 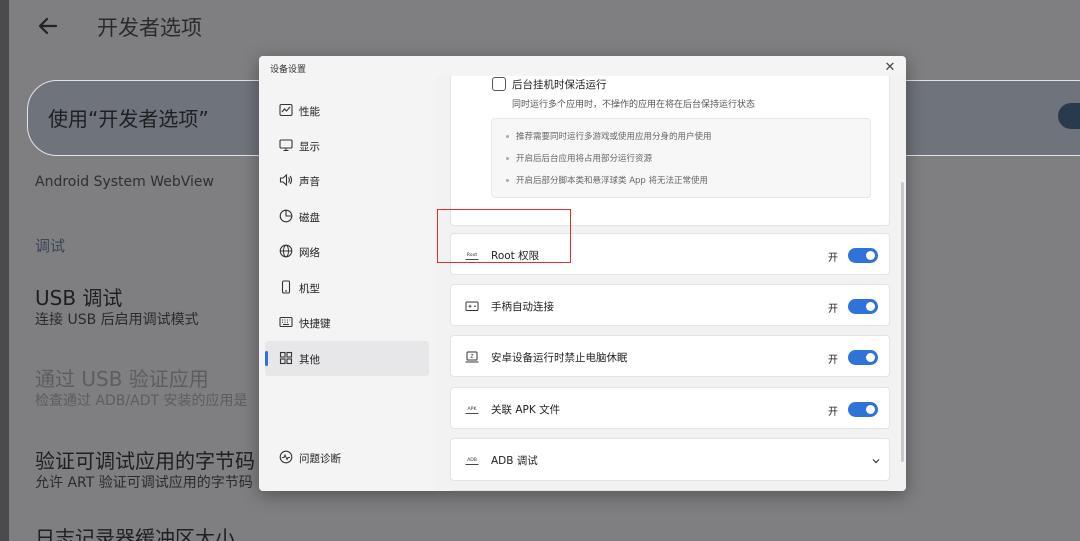 What do you see at coordinates (1069, 116) in the screenshot?
I see `use-developer-options-switch` at bounding box center [1069, 116].